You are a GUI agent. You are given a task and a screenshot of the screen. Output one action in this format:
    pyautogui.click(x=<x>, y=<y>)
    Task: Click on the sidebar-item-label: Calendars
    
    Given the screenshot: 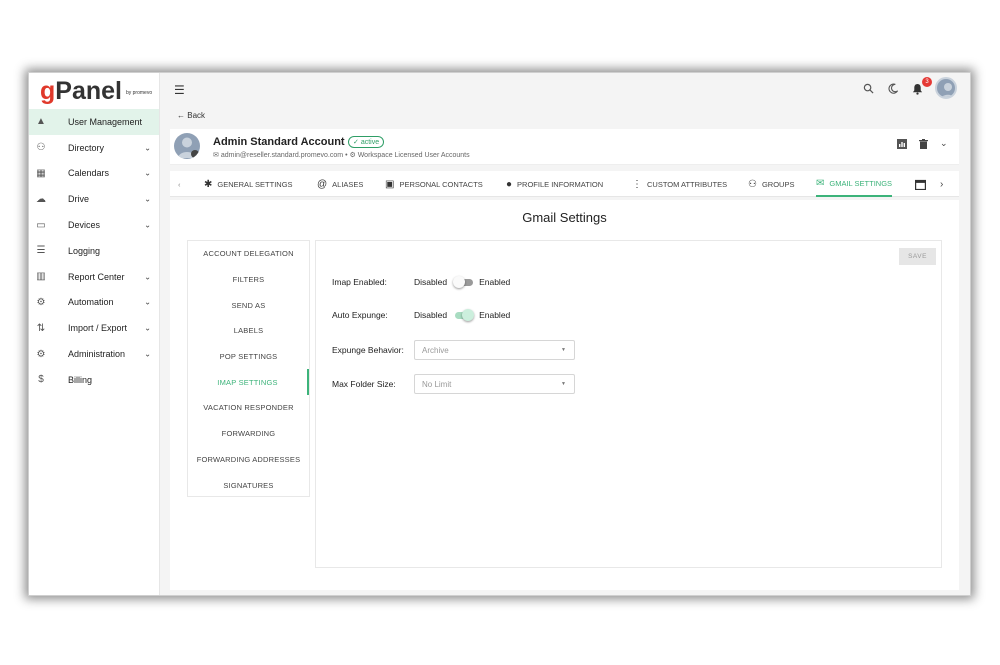 What is the action you would take?
    pyautogui.click(x=89, y=173)
    